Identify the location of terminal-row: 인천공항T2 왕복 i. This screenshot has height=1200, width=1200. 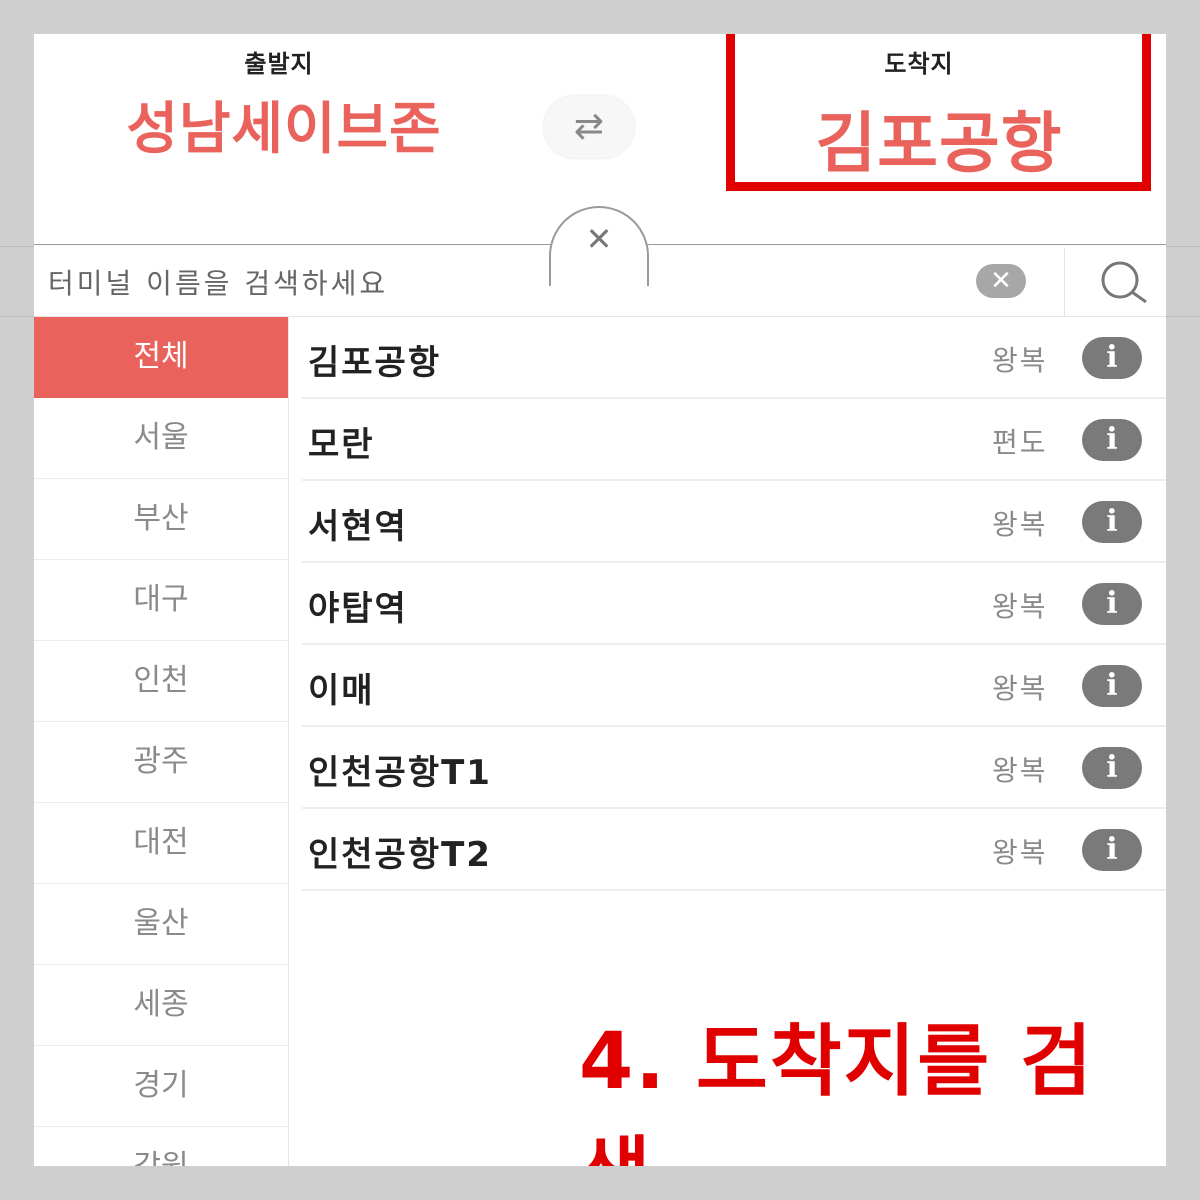
(734, 850).